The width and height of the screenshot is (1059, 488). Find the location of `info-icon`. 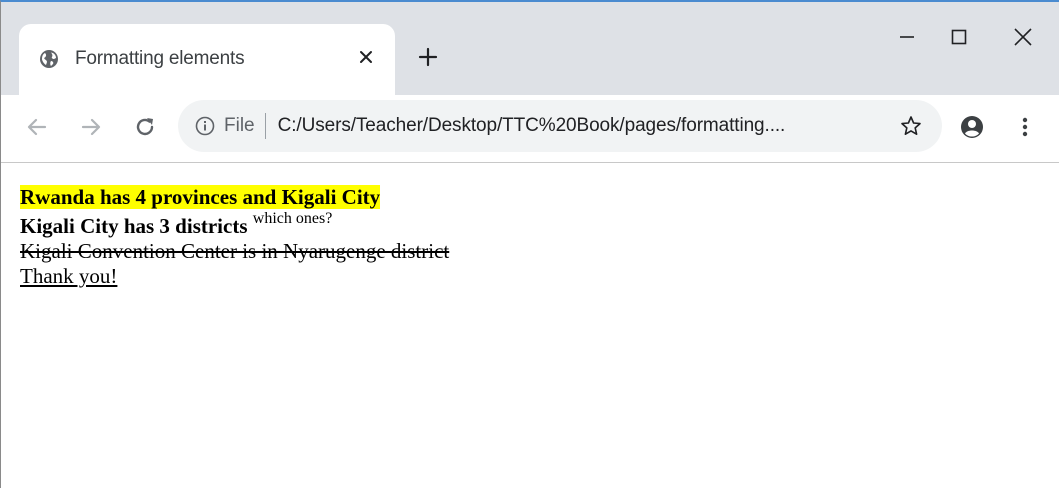

info-icon is located at coordinates (205, 126).